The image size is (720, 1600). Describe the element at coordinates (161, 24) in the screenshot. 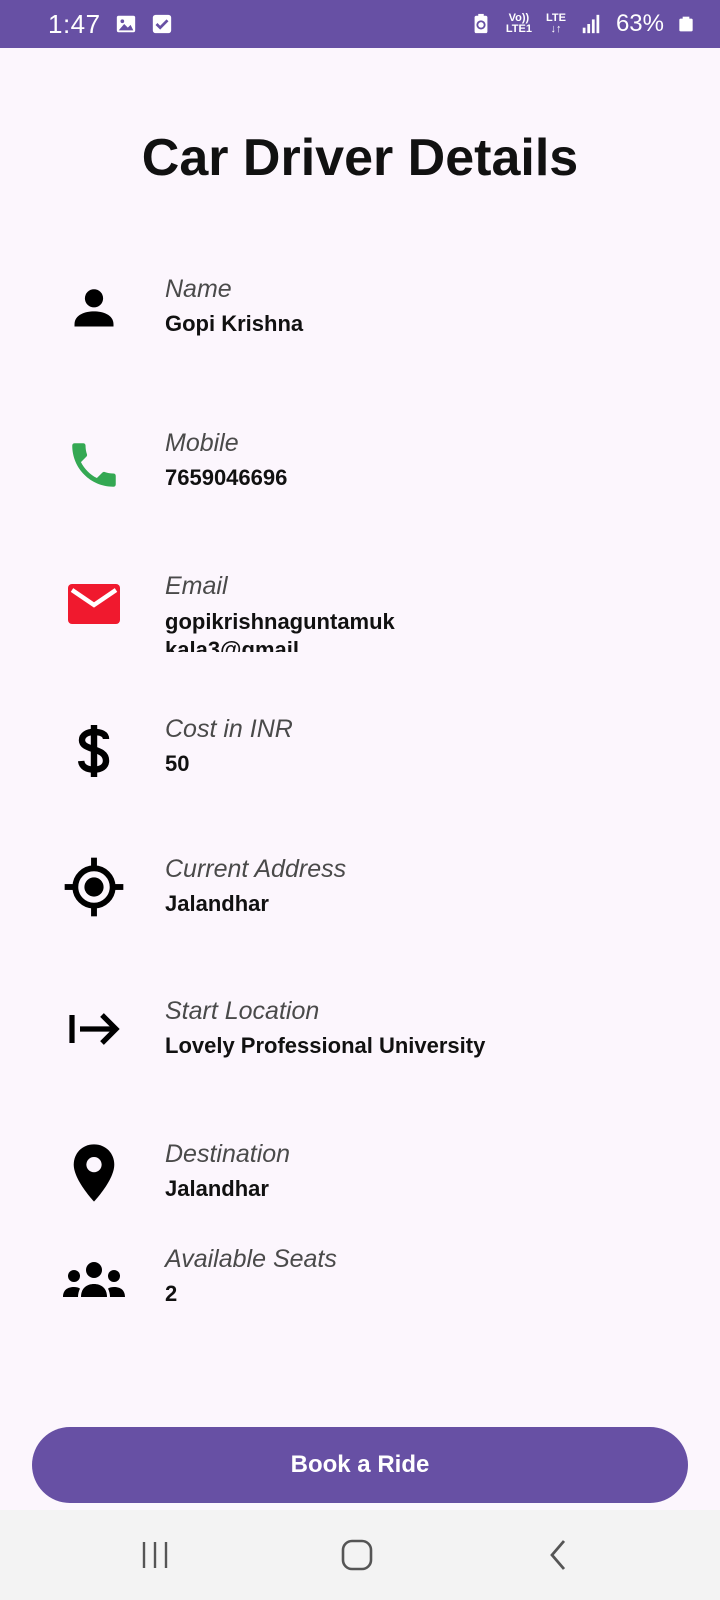

I see `checkbox-notification-icon` at that location.